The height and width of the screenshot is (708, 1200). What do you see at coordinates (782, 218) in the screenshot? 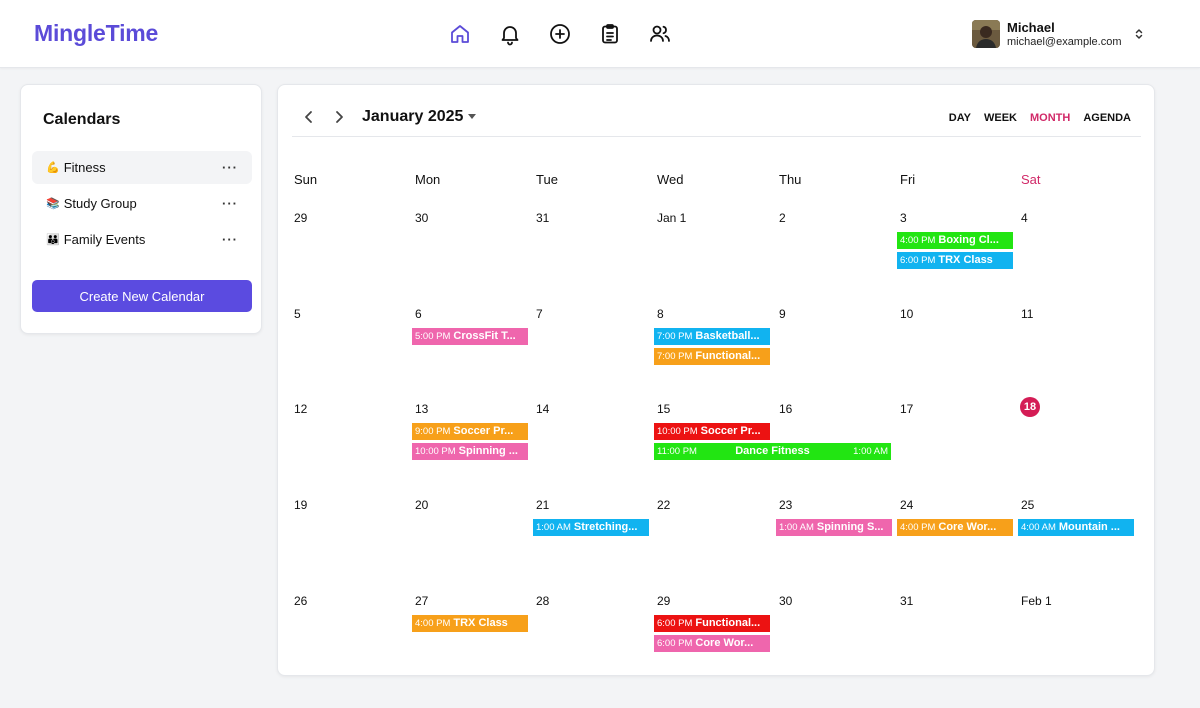
I see `day-number: 2` at bounding box center [782, 218].